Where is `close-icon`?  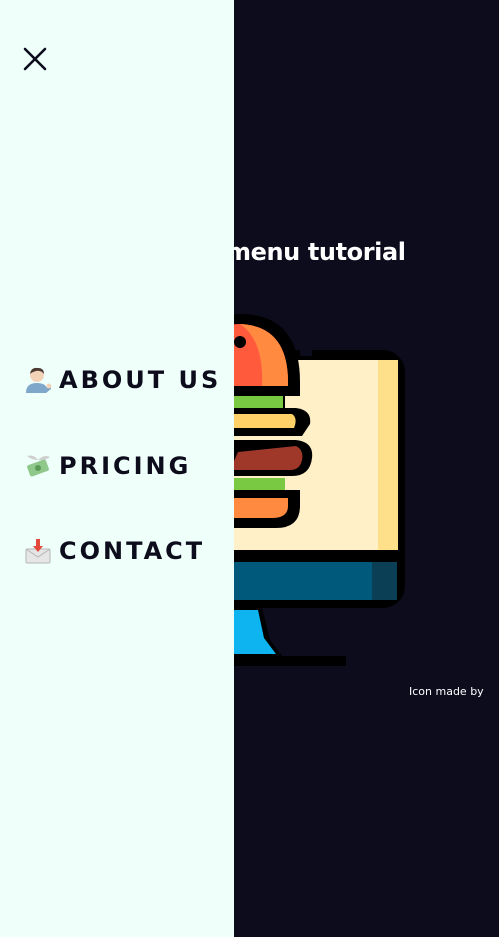 close-icon is located at coordinates (35, 59).